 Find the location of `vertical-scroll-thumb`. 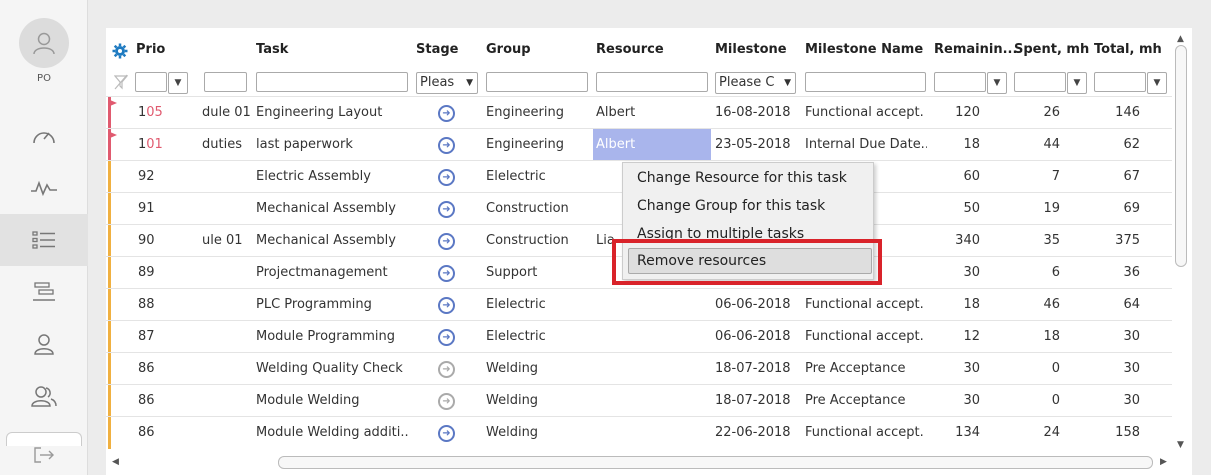

vertical-scroll-thumb is located at coordinates (1181, 156).